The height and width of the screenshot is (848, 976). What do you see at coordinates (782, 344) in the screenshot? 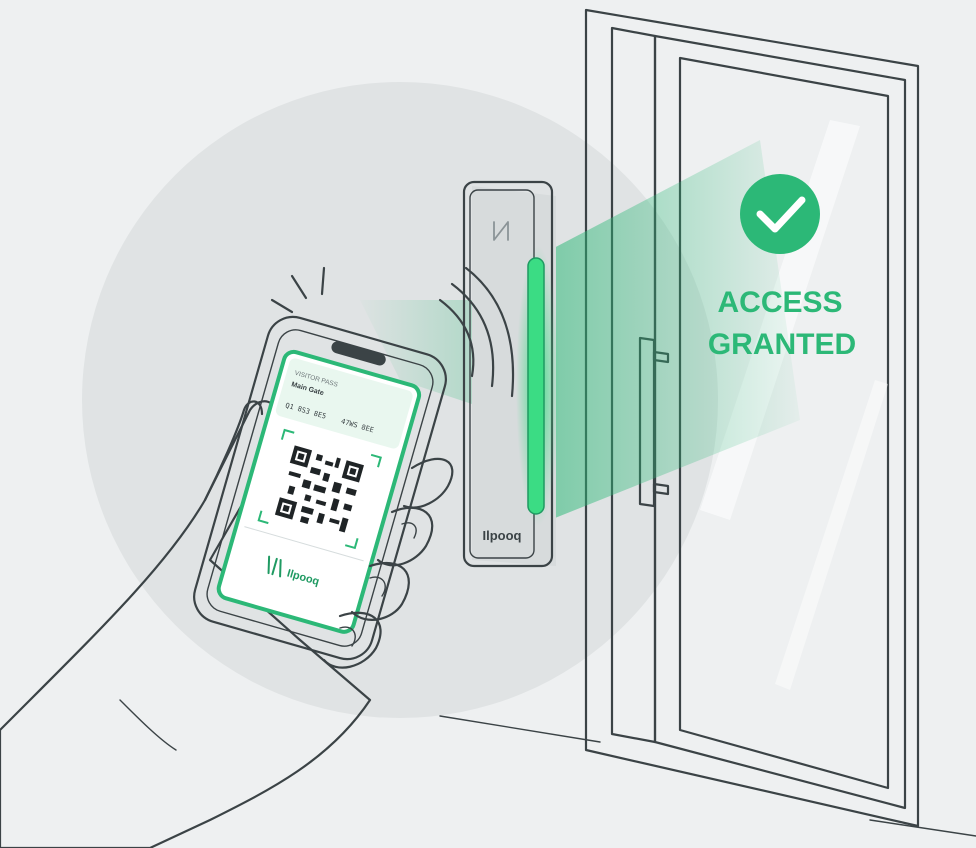
I see `status-line-2: GRANTED` at bounding box center [782, 344].